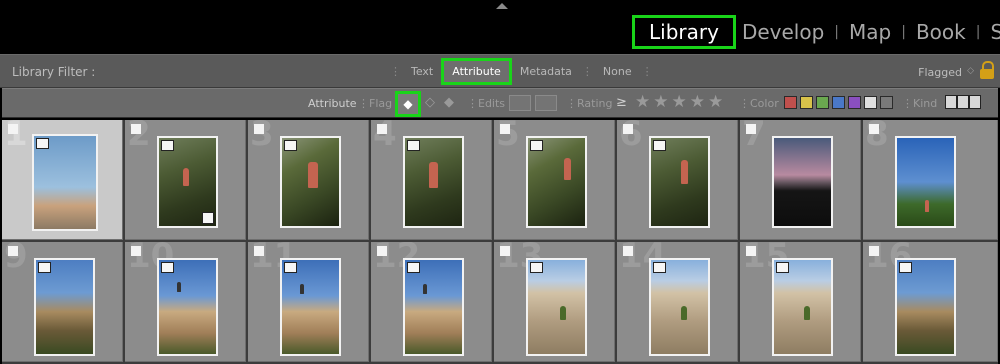  What do you see at coordinates (492, 103) in the screenshot?
I see `edits-label: Edits` at bounding box center [492, 103].